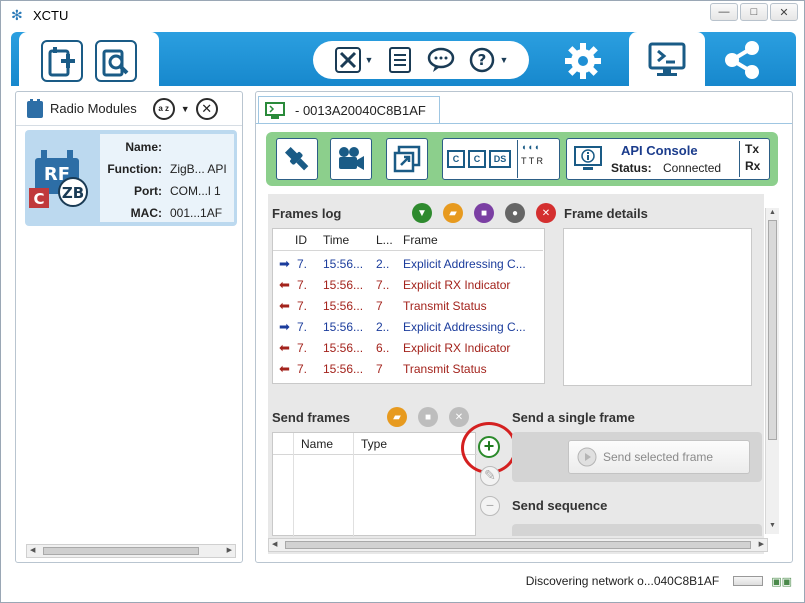 Image resolution: width=805 pixels, height=603 pixels. I want to click on restore-button: □, so click(754, 12).